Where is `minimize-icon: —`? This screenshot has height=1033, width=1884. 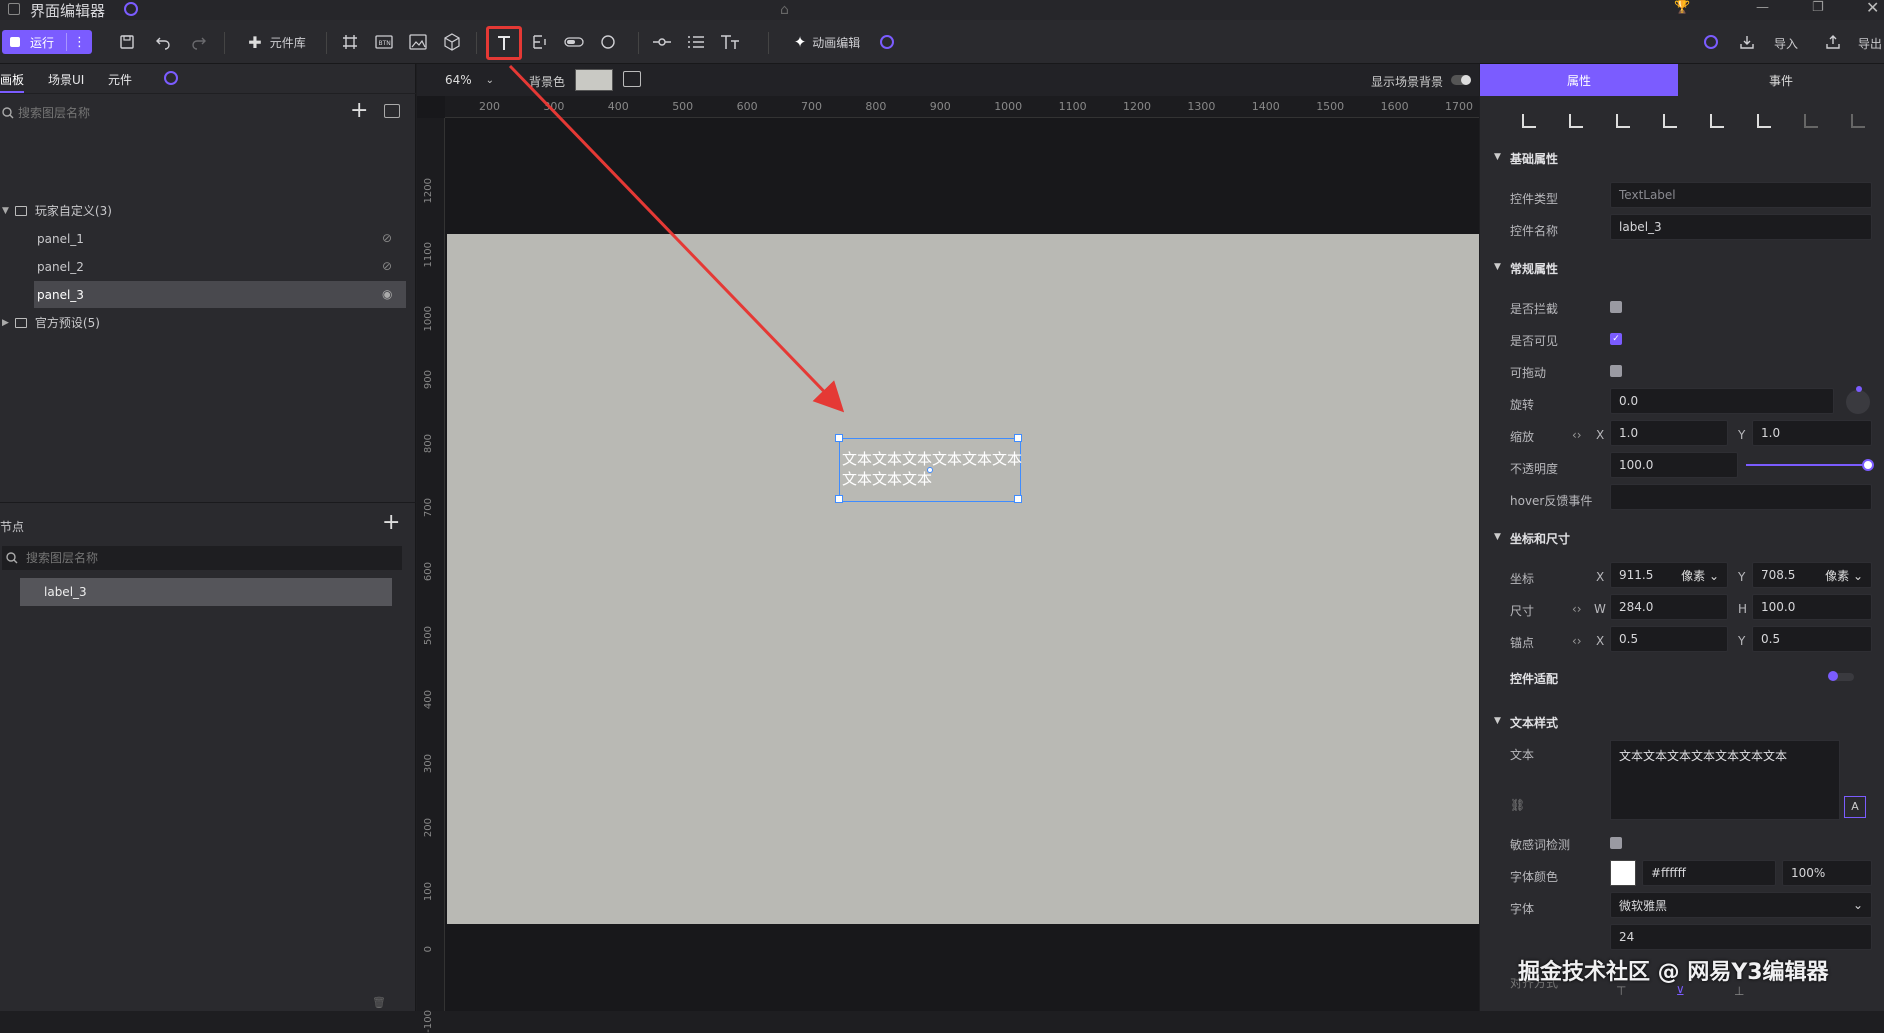
minimize-icon: — is located at coordinates (1762, 7).